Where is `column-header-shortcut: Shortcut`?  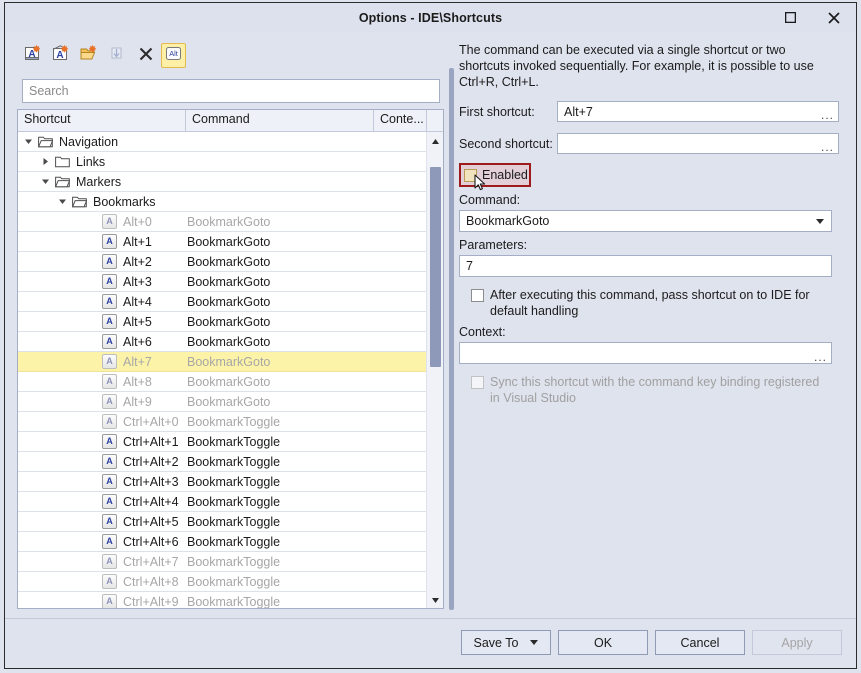 column-header-shortcut: Shortcut is located at coordinates (102, 120).